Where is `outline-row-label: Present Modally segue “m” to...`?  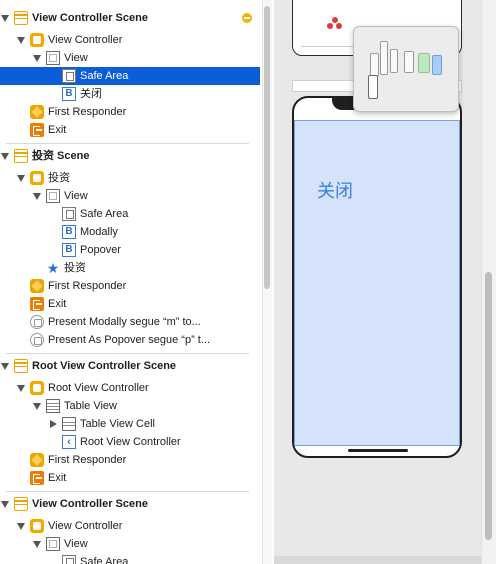
outline-row-label: Present Modally segue “m” to... is located at coordinates (124, 322).